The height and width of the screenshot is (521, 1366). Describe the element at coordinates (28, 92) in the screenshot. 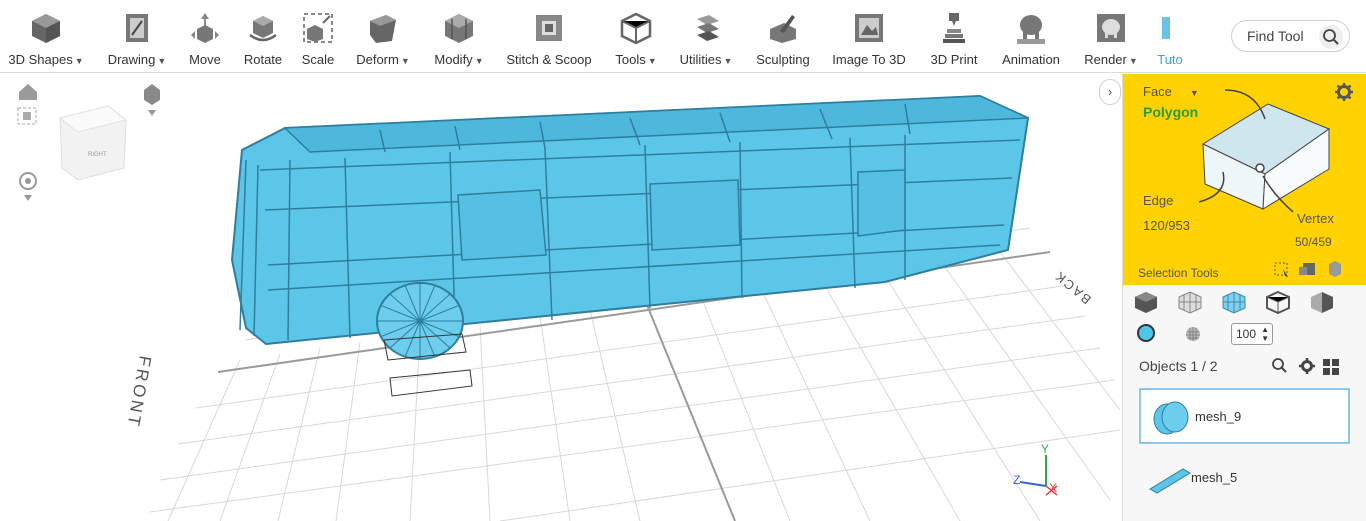

I see `home-icon` at that location.